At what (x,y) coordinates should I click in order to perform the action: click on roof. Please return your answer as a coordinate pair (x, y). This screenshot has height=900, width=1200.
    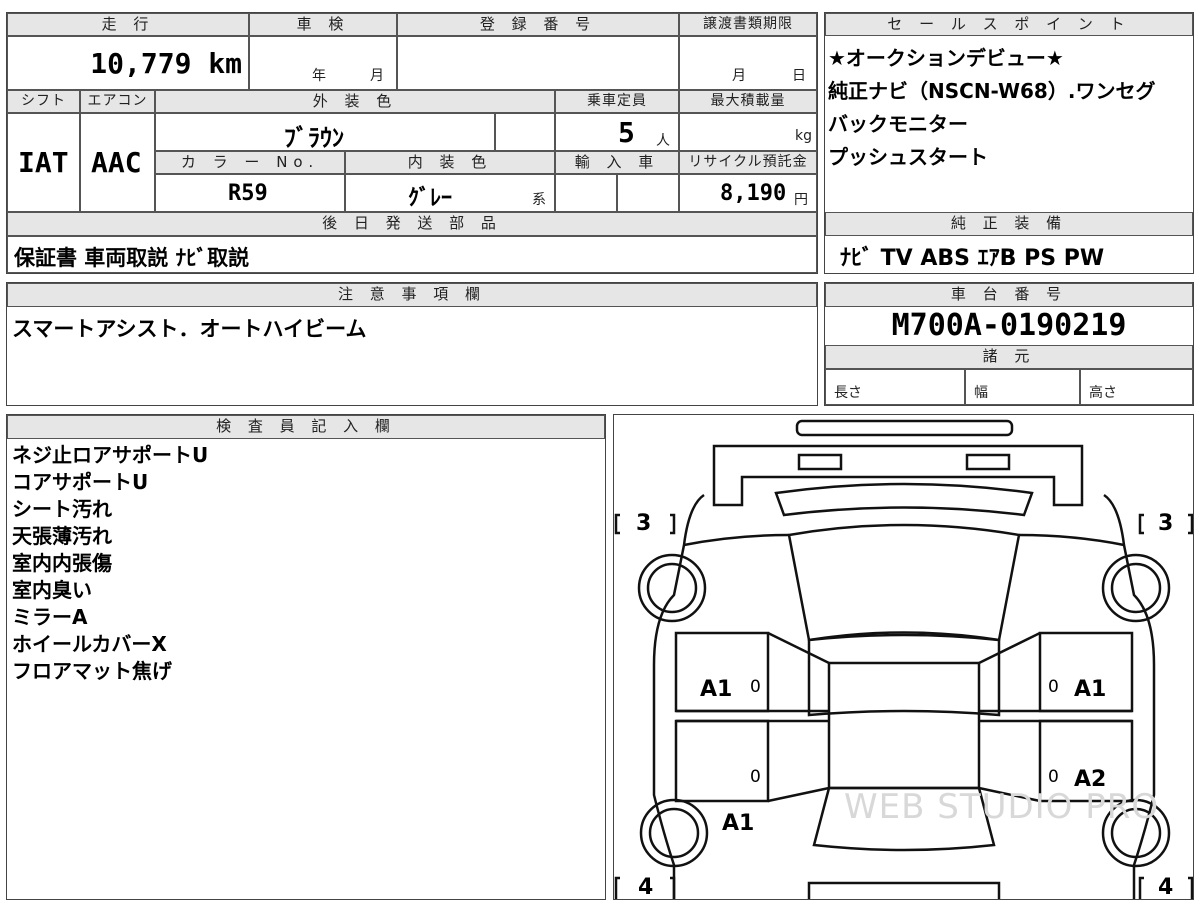
    Looking at the image, I should click on (904, 675).